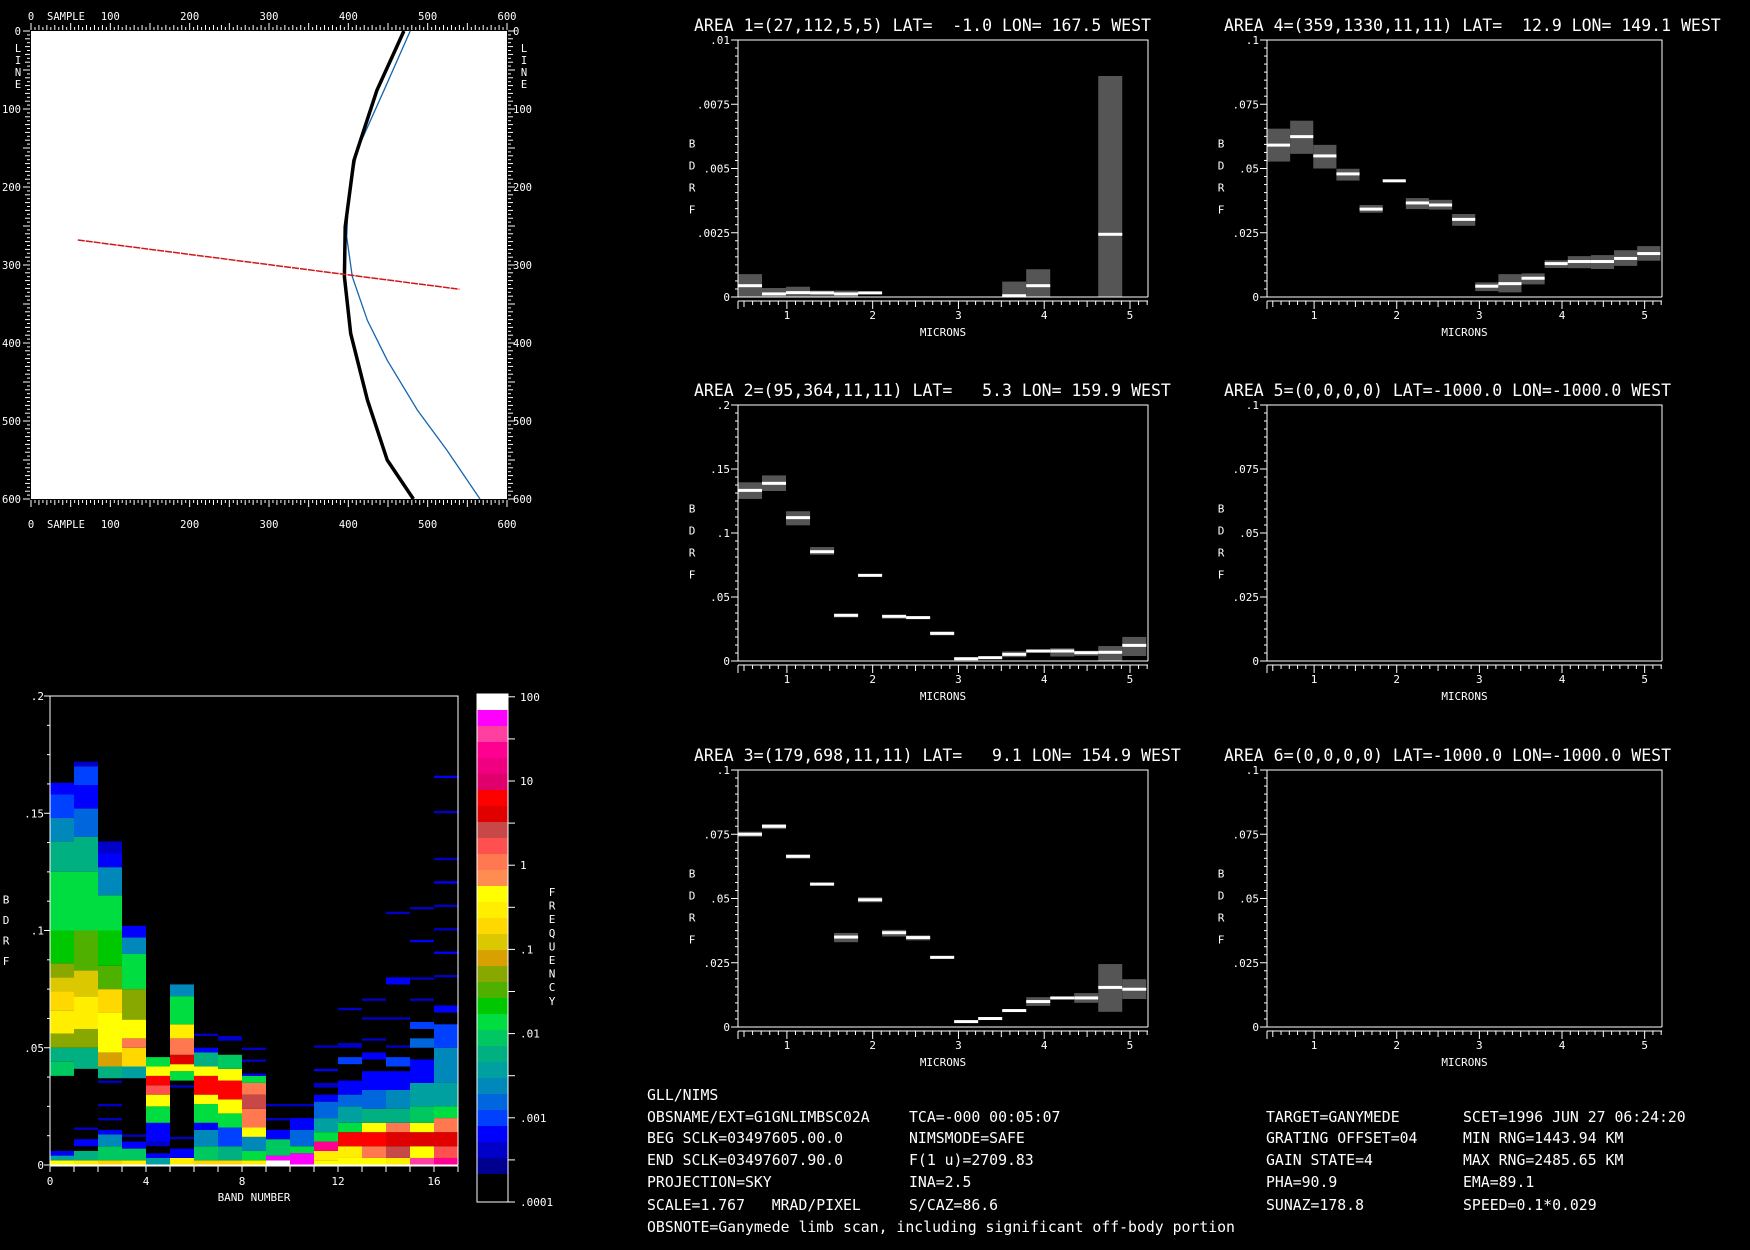 This screenshot has width=1750, height=1250. What do you see at coordinates (1246, 104) in the screenshot?
I see `bdrf-tick-label: .075` at bounding box center [1246, 104].